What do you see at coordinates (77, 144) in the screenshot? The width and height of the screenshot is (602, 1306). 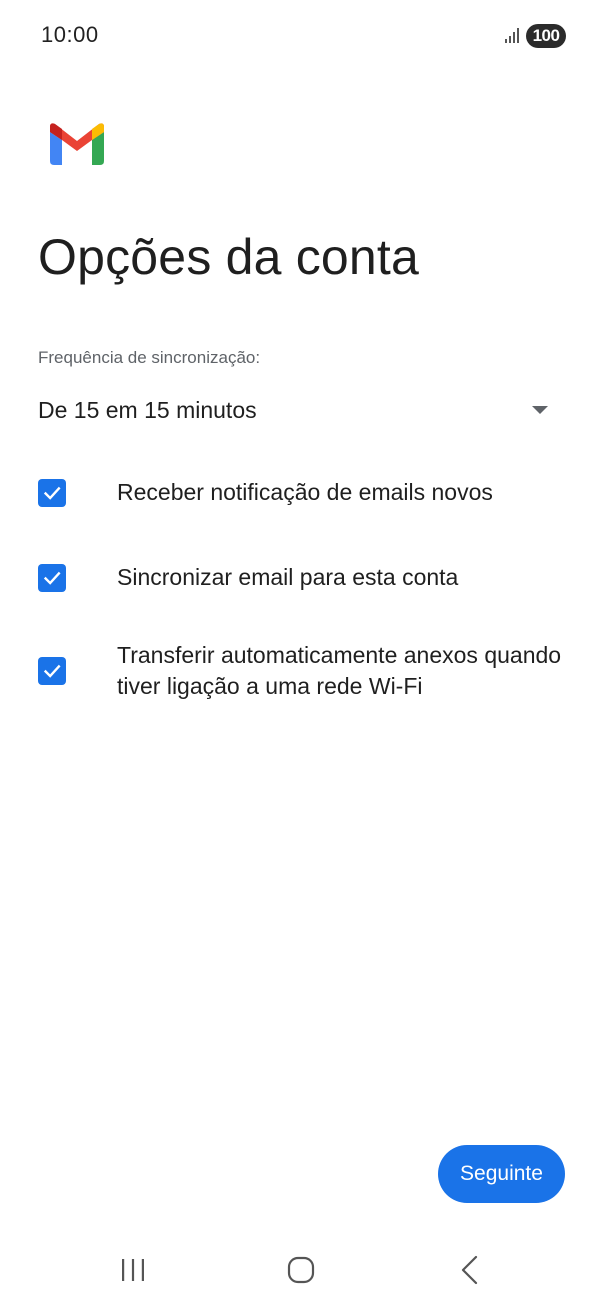 I see `gmail-logo` at bounding box center [77, 144].